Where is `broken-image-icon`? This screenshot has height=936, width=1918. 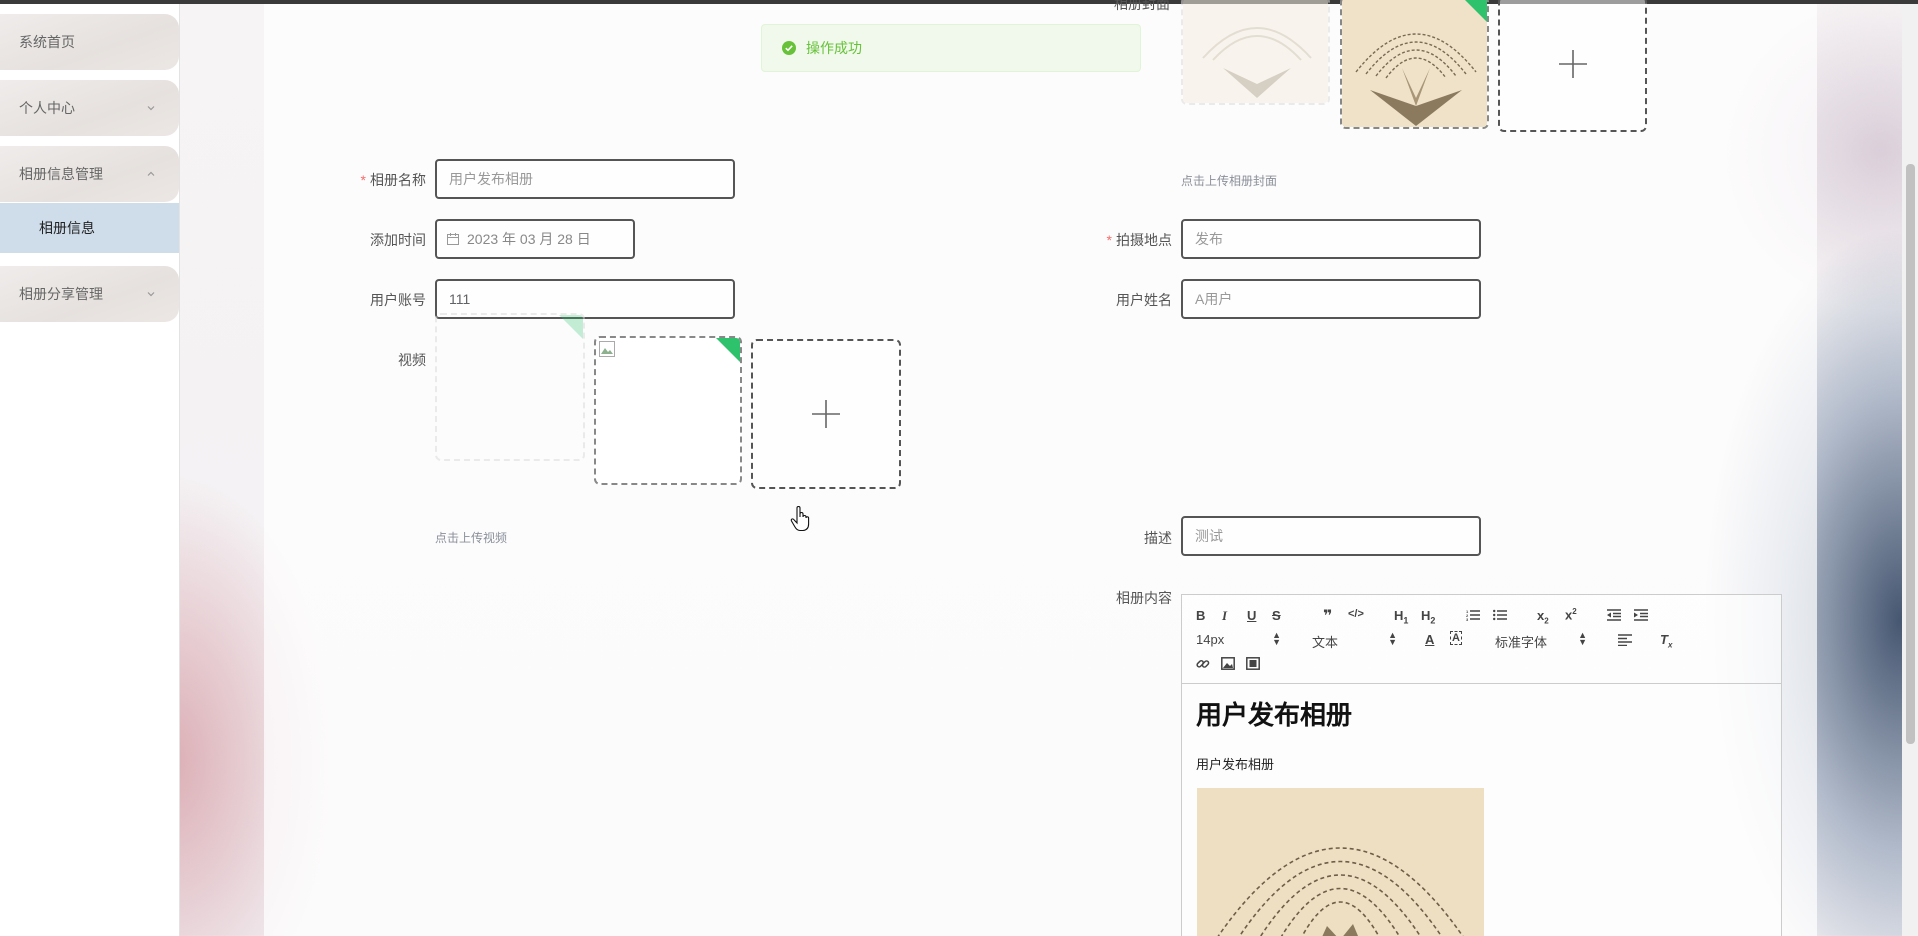 broken-image-icon is located at coordinates (607, 349).